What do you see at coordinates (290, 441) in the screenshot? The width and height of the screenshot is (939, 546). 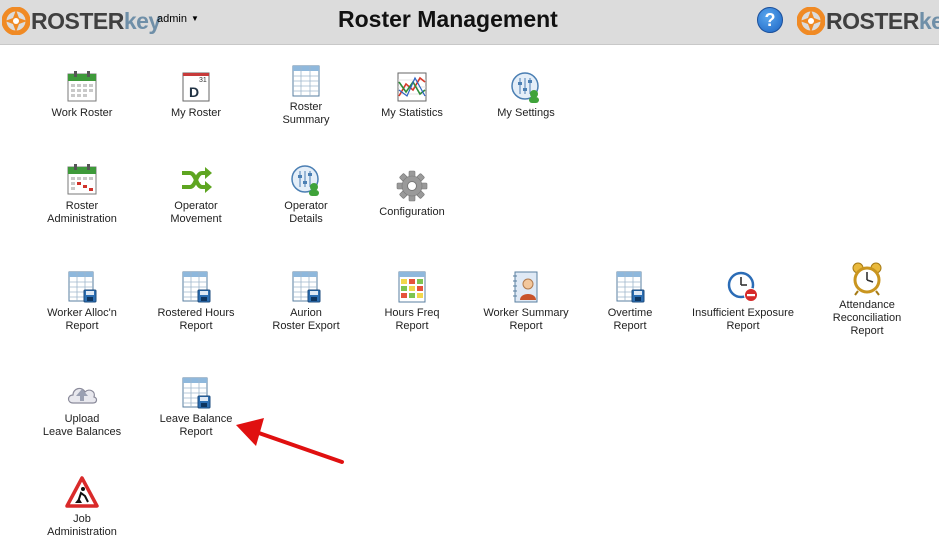 I see `red-annotation-arrow-icon` at bounding box center [290, 441].